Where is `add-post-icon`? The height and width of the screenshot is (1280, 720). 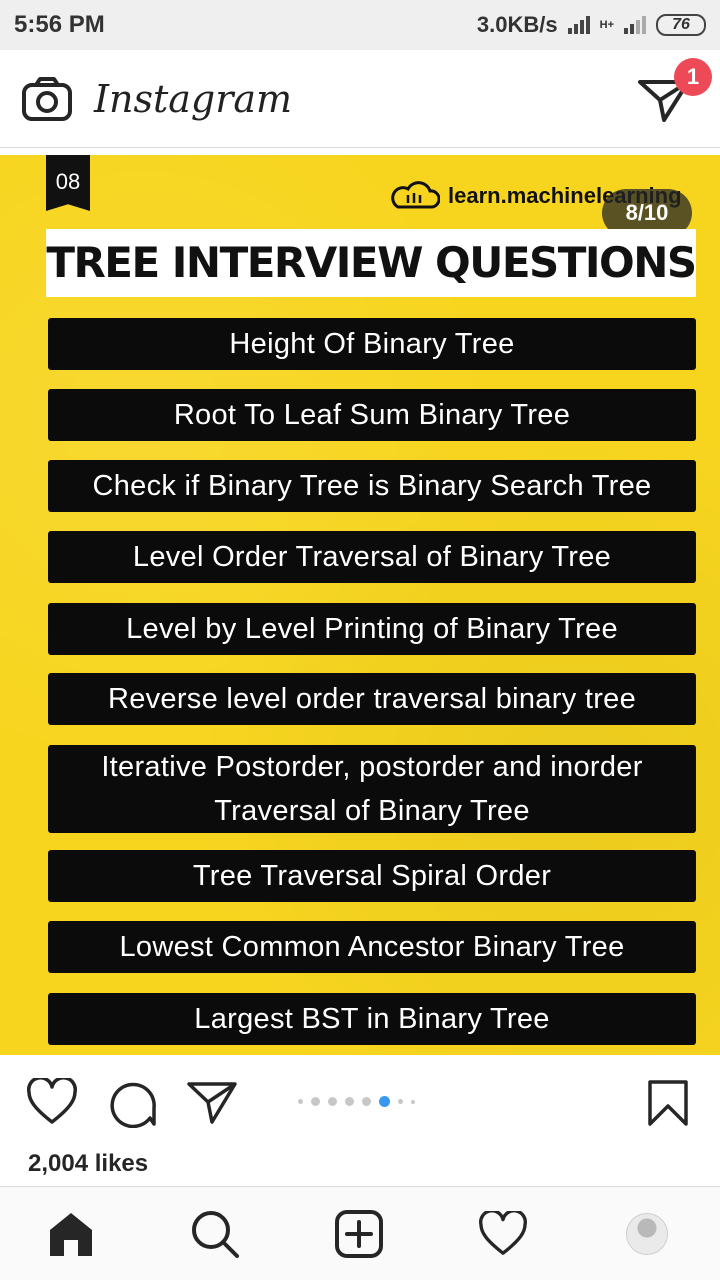 add-post-icon is located at coordinates (359, 1234).